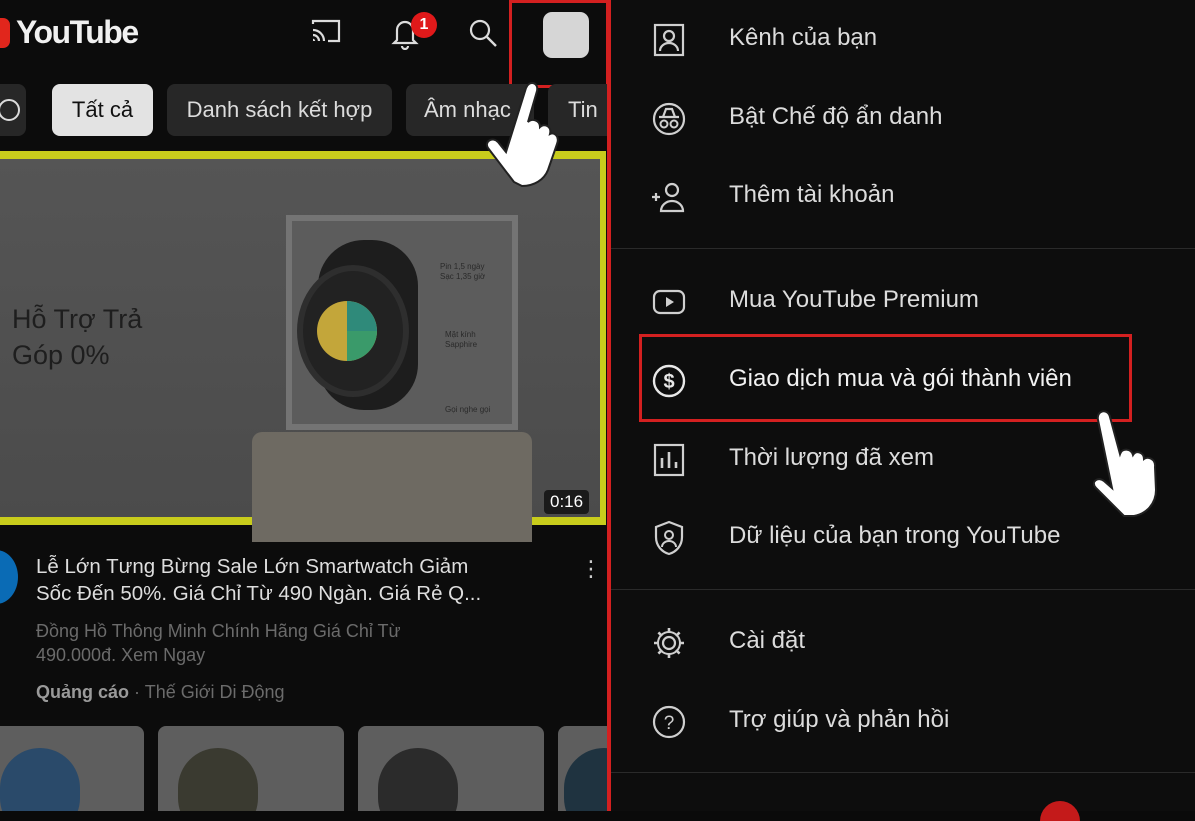 Image resolution: width=1195 pixels, height=821 pixels. Describe the element at coordinates (669, 40) in the screenshot. I see `person-box-icon` at that location.